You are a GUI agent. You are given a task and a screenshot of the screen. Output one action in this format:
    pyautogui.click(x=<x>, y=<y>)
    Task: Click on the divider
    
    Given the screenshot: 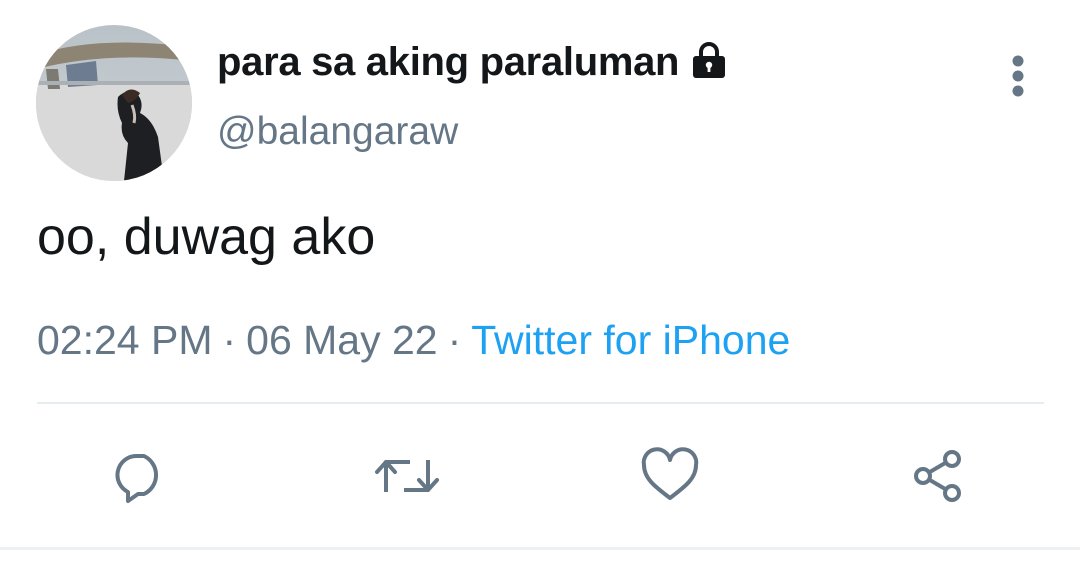 What is the action you would take?
    pyautogui.click(x=540, y=403)
    